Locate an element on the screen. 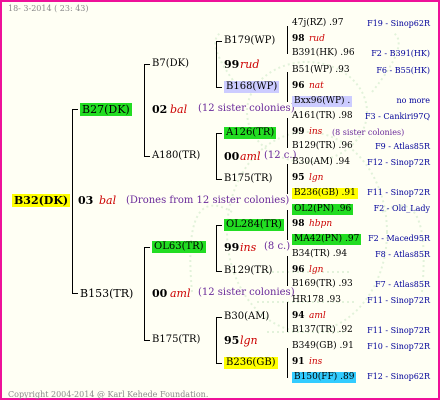 This screenshot has width=440, height=400. dam-queen: B27(DK) is located at coordinates (106, 109).